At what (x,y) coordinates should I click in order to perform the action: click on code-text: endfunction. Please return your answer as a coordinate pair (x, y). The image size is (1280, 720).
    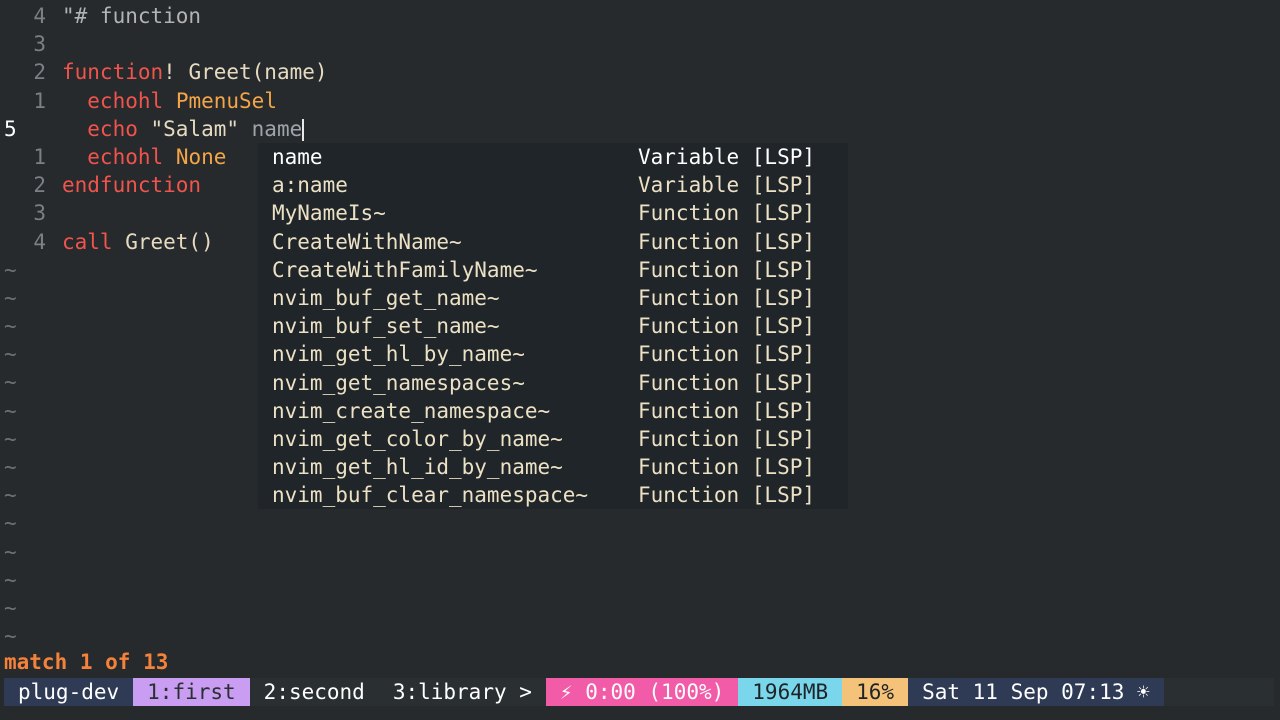
    Looking at the image, I should click on (131, 185).